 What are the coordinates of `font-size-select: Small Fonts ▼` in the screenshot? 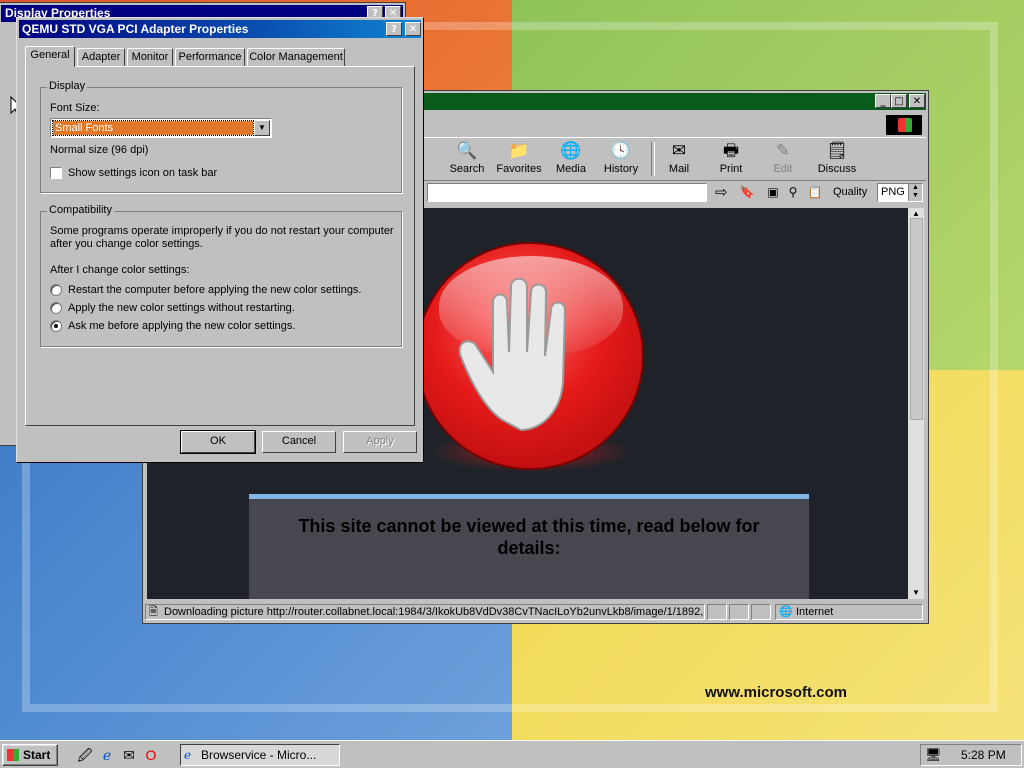 It's located at (161, 128).